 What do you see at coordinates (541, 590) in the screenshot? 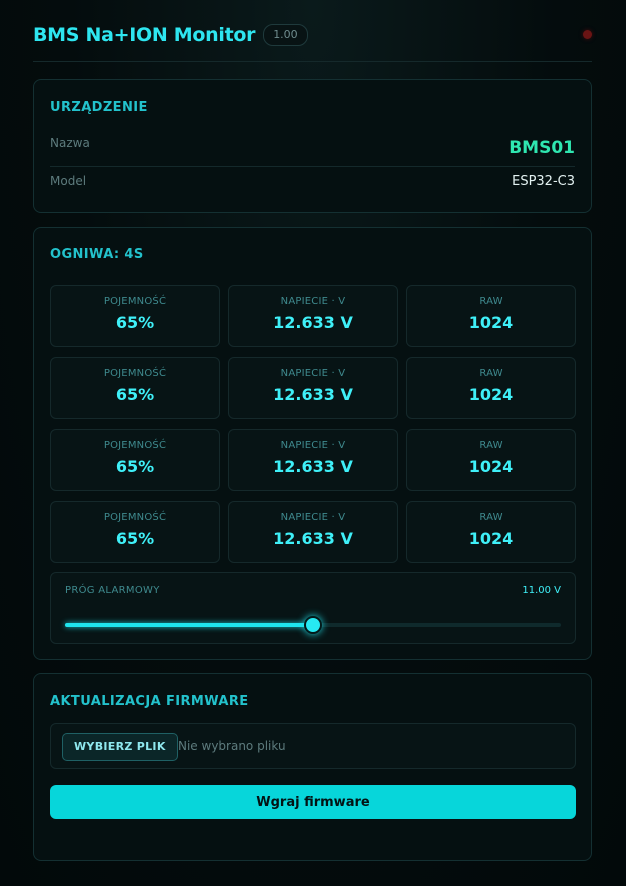
I see `alarm-threshold-value: 11.00 V` at bounding box center [541, 590].